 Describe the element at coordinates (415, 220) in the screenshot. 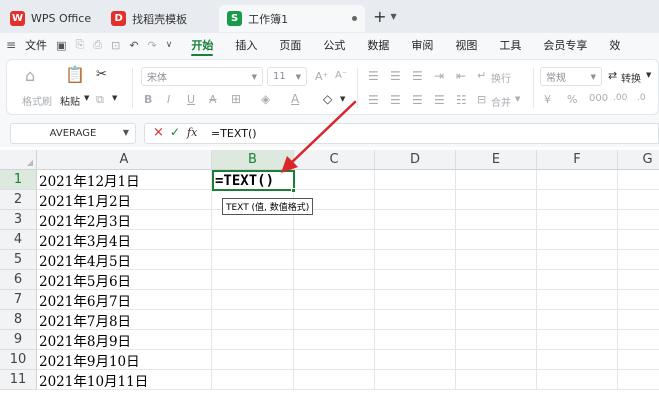

I see `cell-d3` at that location.